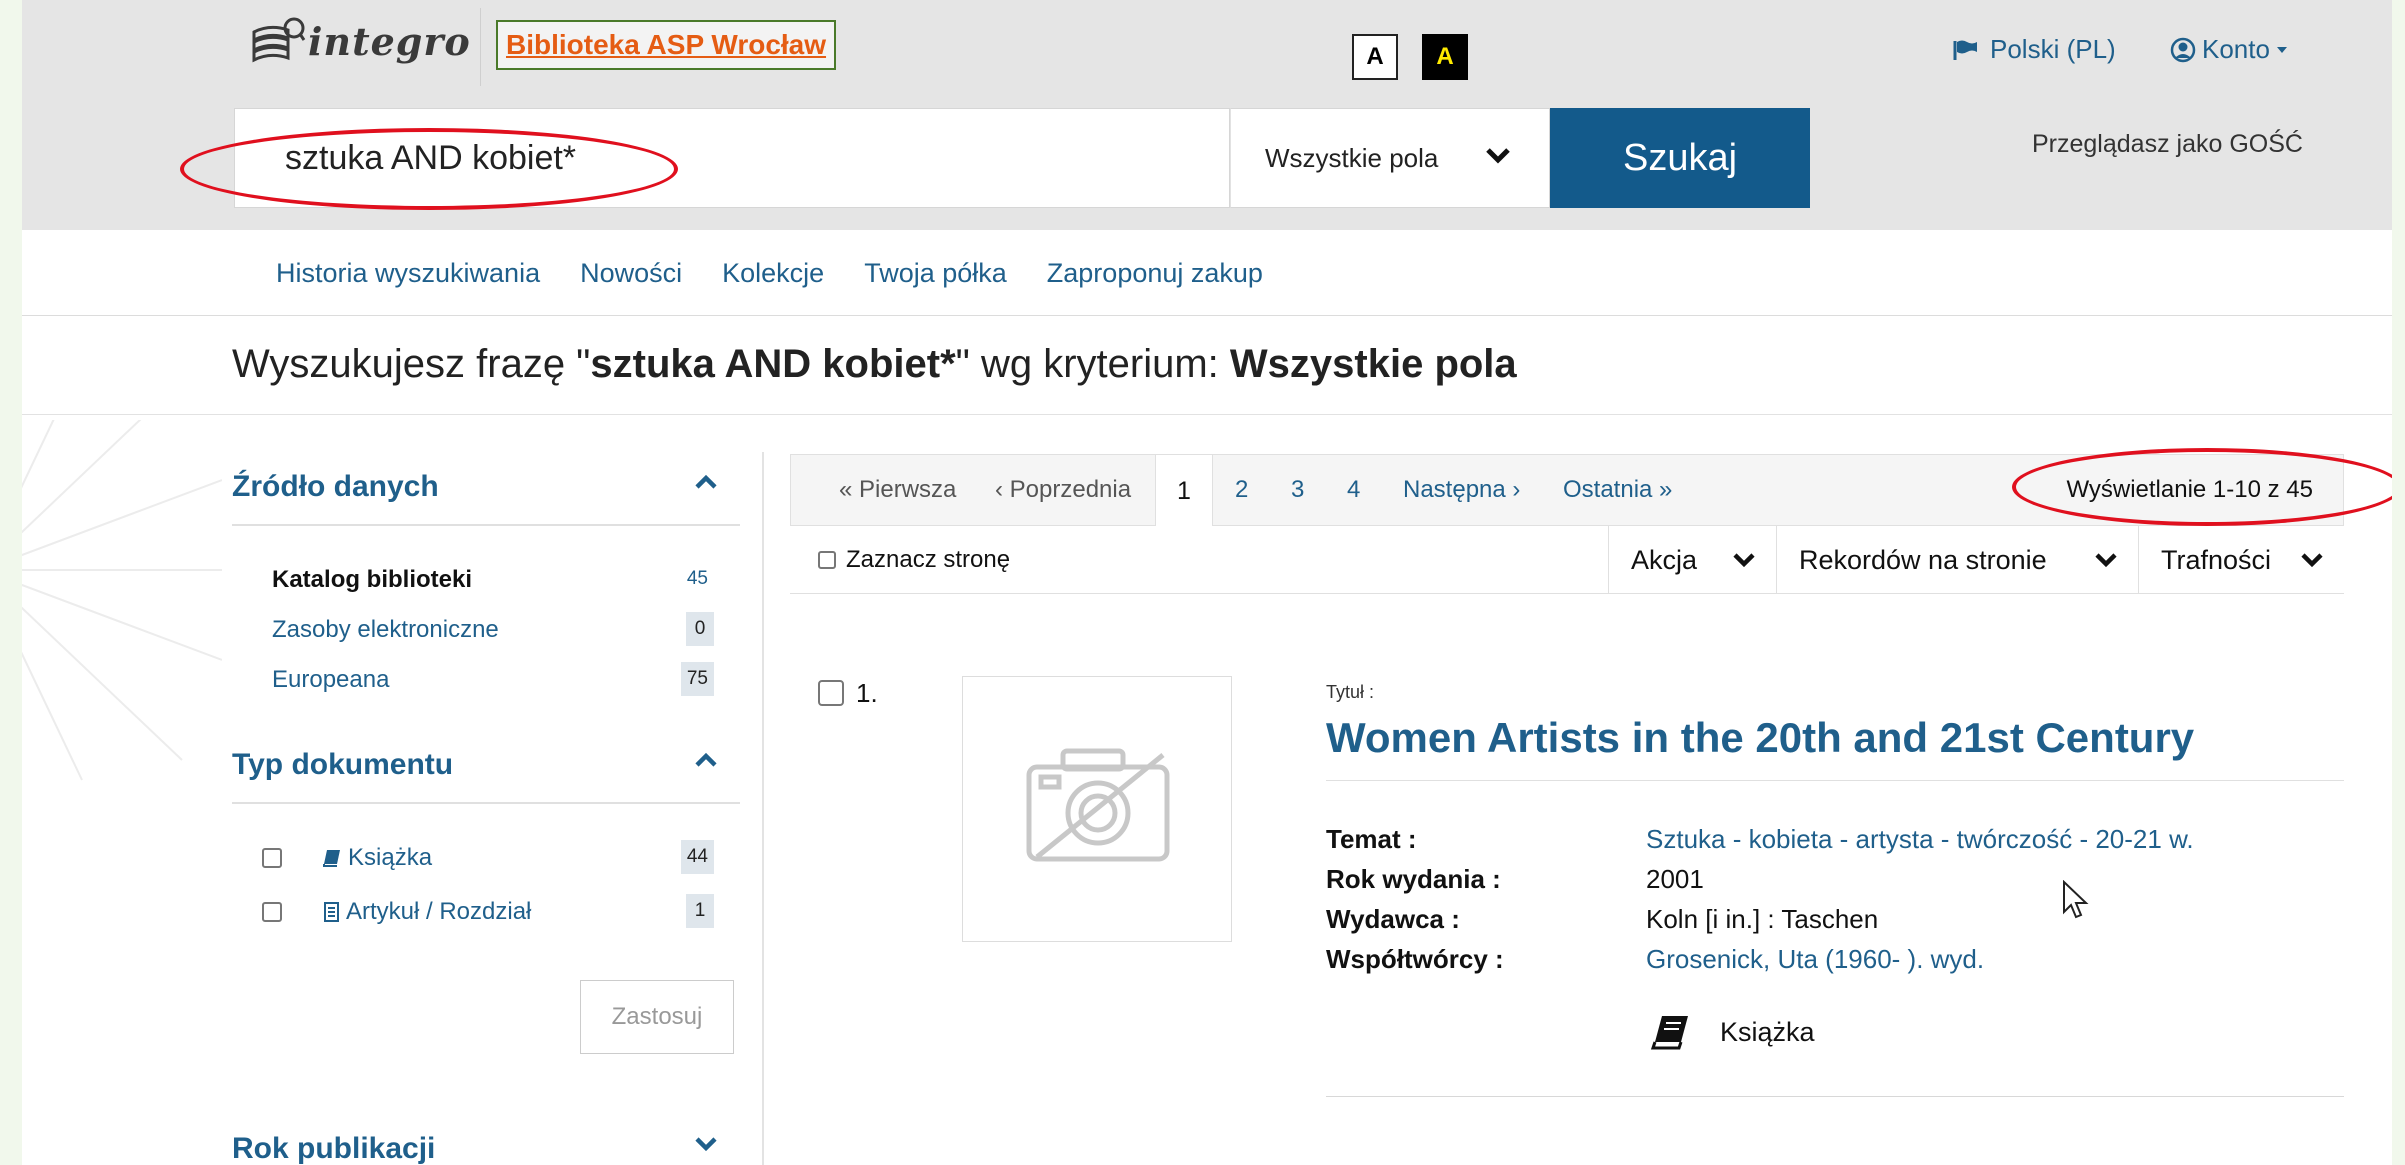  What do you see at coordinates (831, 693) in the screenshot?
I see `result-checkbox` at bounding box center [831, 693].